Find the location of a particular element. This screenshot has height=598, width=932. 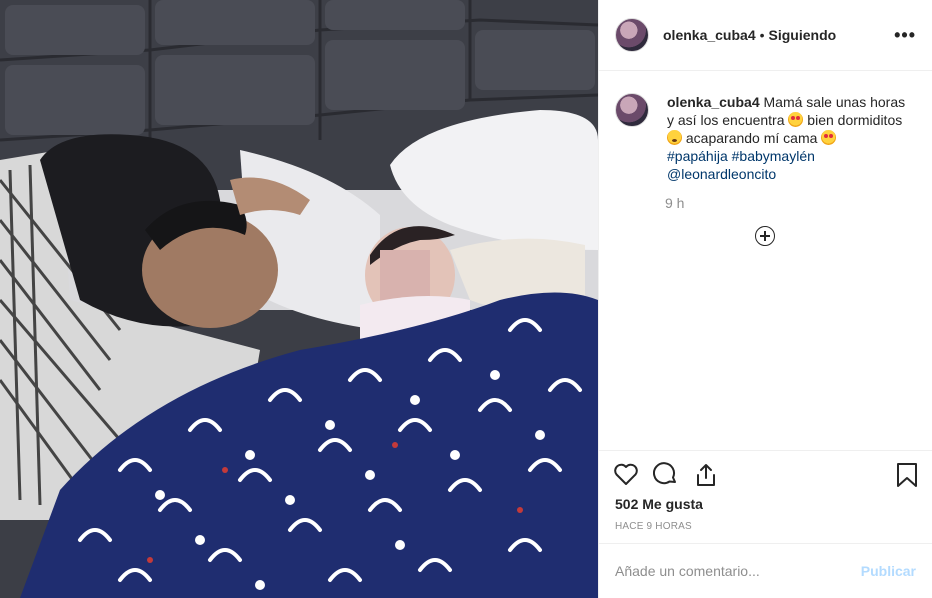

hashtag-link: #babymaylén is located at coordinates (773, 156).